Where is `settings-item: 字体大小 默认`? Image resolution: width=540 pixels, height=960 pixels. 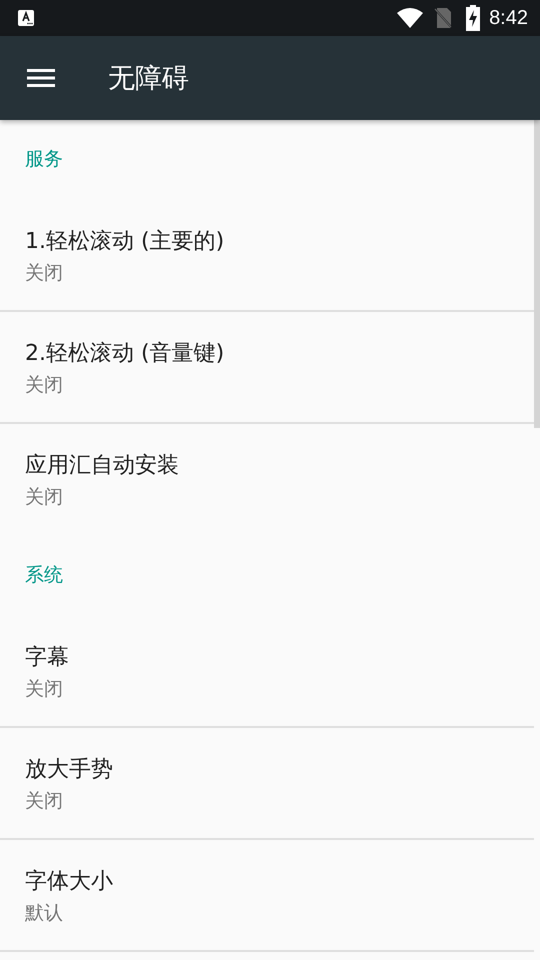
settings-item: 字体大小 默认 is located at coordinates (267, 896).